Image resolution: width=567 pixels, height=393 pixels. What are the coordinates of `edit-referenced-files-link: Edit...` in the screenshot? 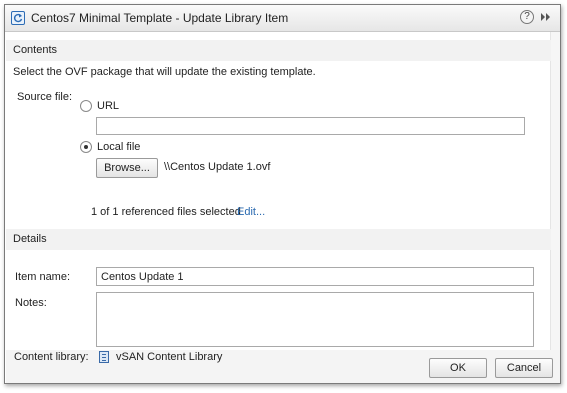 It's located at (251, 212).